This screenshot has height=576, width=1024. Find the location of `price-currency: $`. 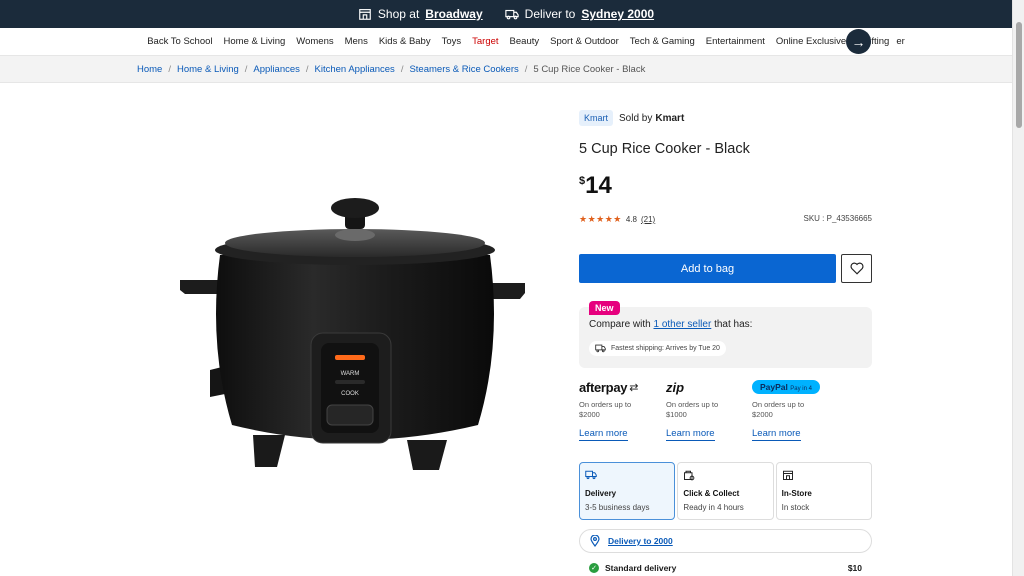

price-currency: $ is located at coordinates (582, 181).